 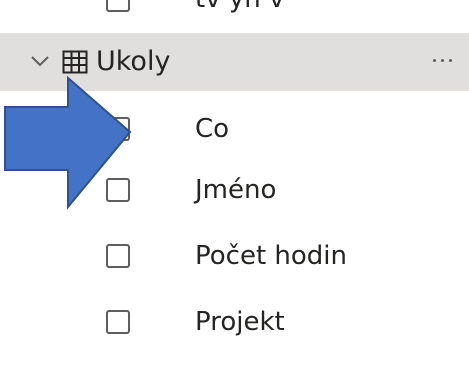 What do you see at coordinates (75, 62) in the screenshot?
I see `table-icon` at bounding box center [75, 62].